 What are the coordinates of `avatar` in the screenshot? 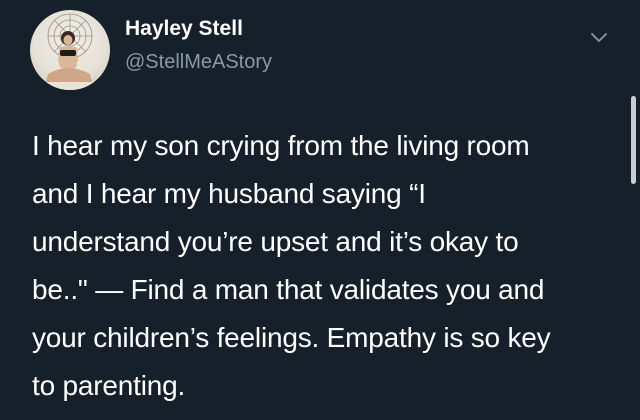 It's located at (70, 50).